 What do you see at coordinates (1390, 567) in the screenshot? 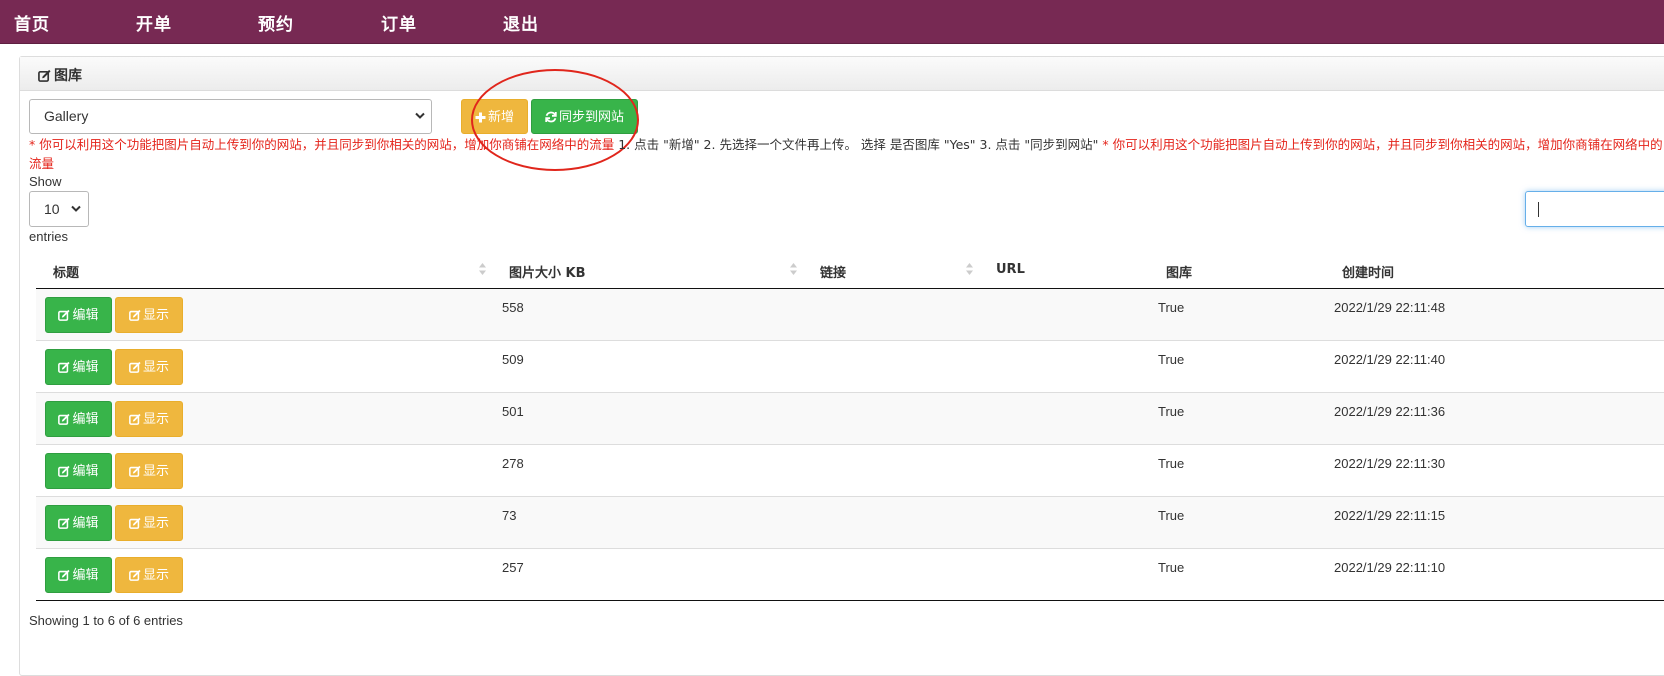
I see `cell-created: 2022/1/29 22:11:10` at bounding box center [1390, 567].